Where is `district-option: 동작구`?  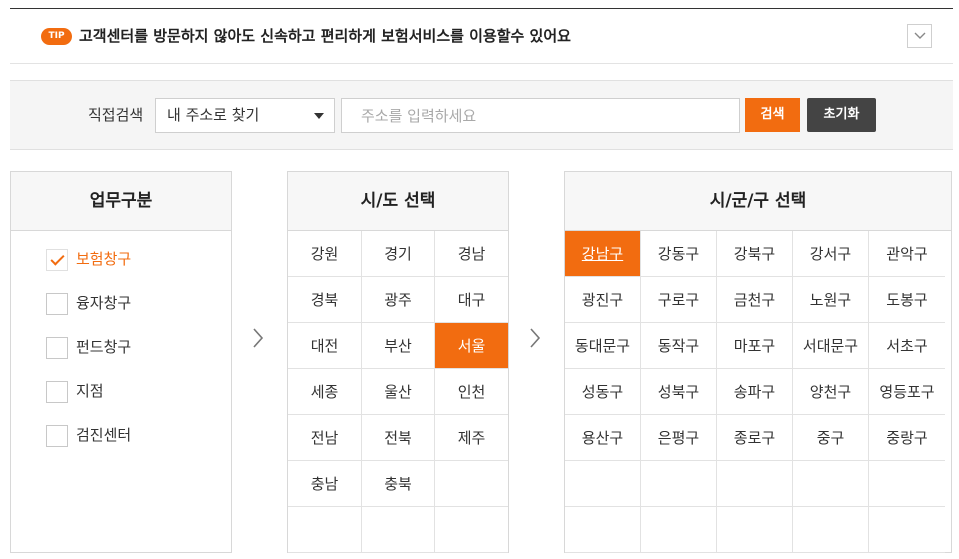
district-option: 동작구 is located at coordinates (679, 346).